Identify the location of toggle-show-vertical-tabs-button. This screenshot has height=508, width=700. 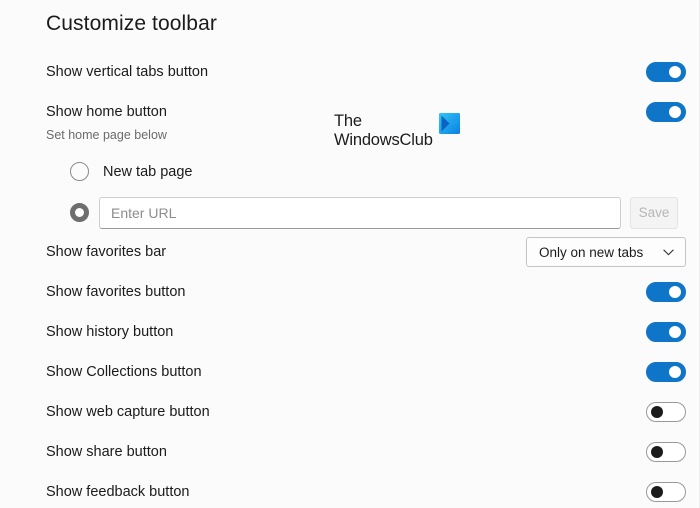
(666, 72).